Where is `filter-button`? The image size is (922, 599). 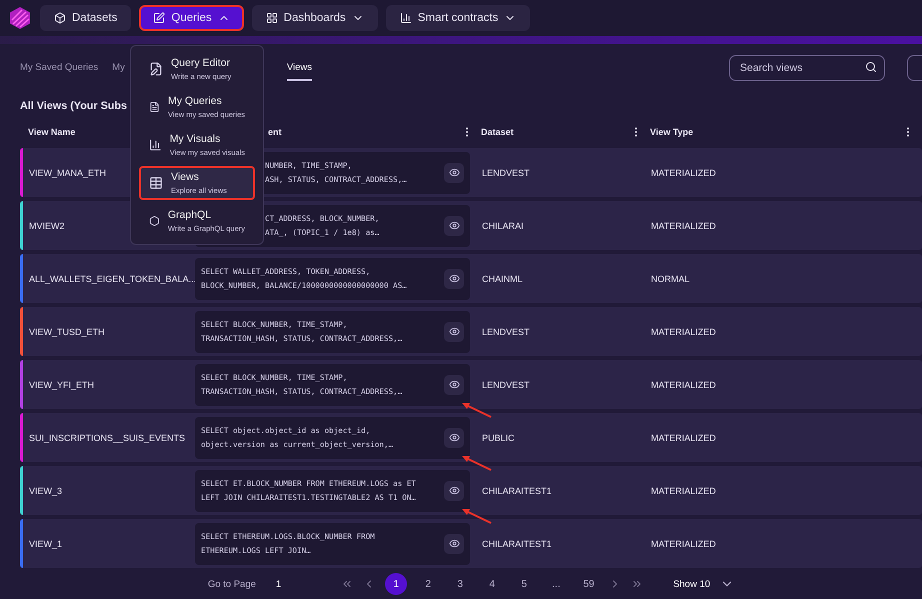 filter-button is located at coordinates (914, 68).